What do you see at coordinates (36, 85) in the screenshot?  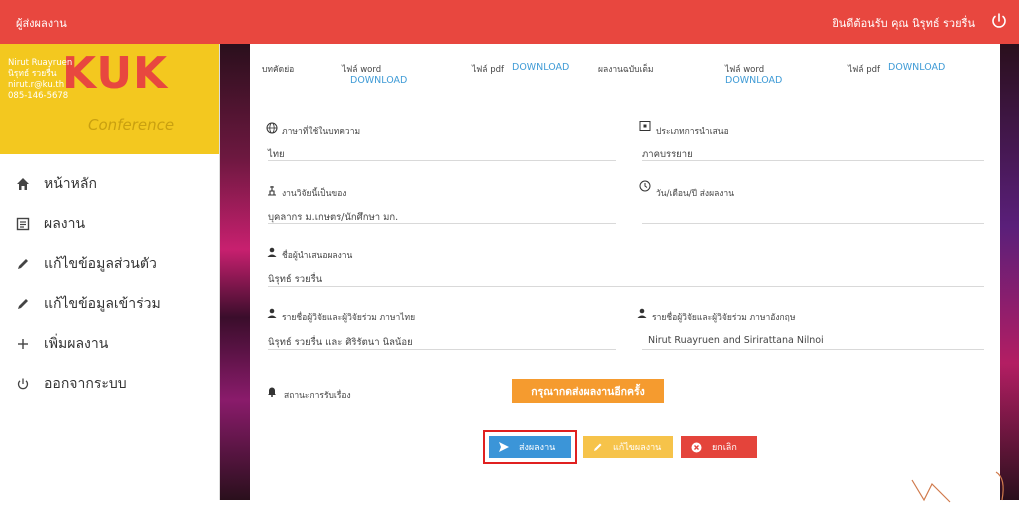 I see `profile-email: nirut.r@ku.th` at bounding box center [36, 85].